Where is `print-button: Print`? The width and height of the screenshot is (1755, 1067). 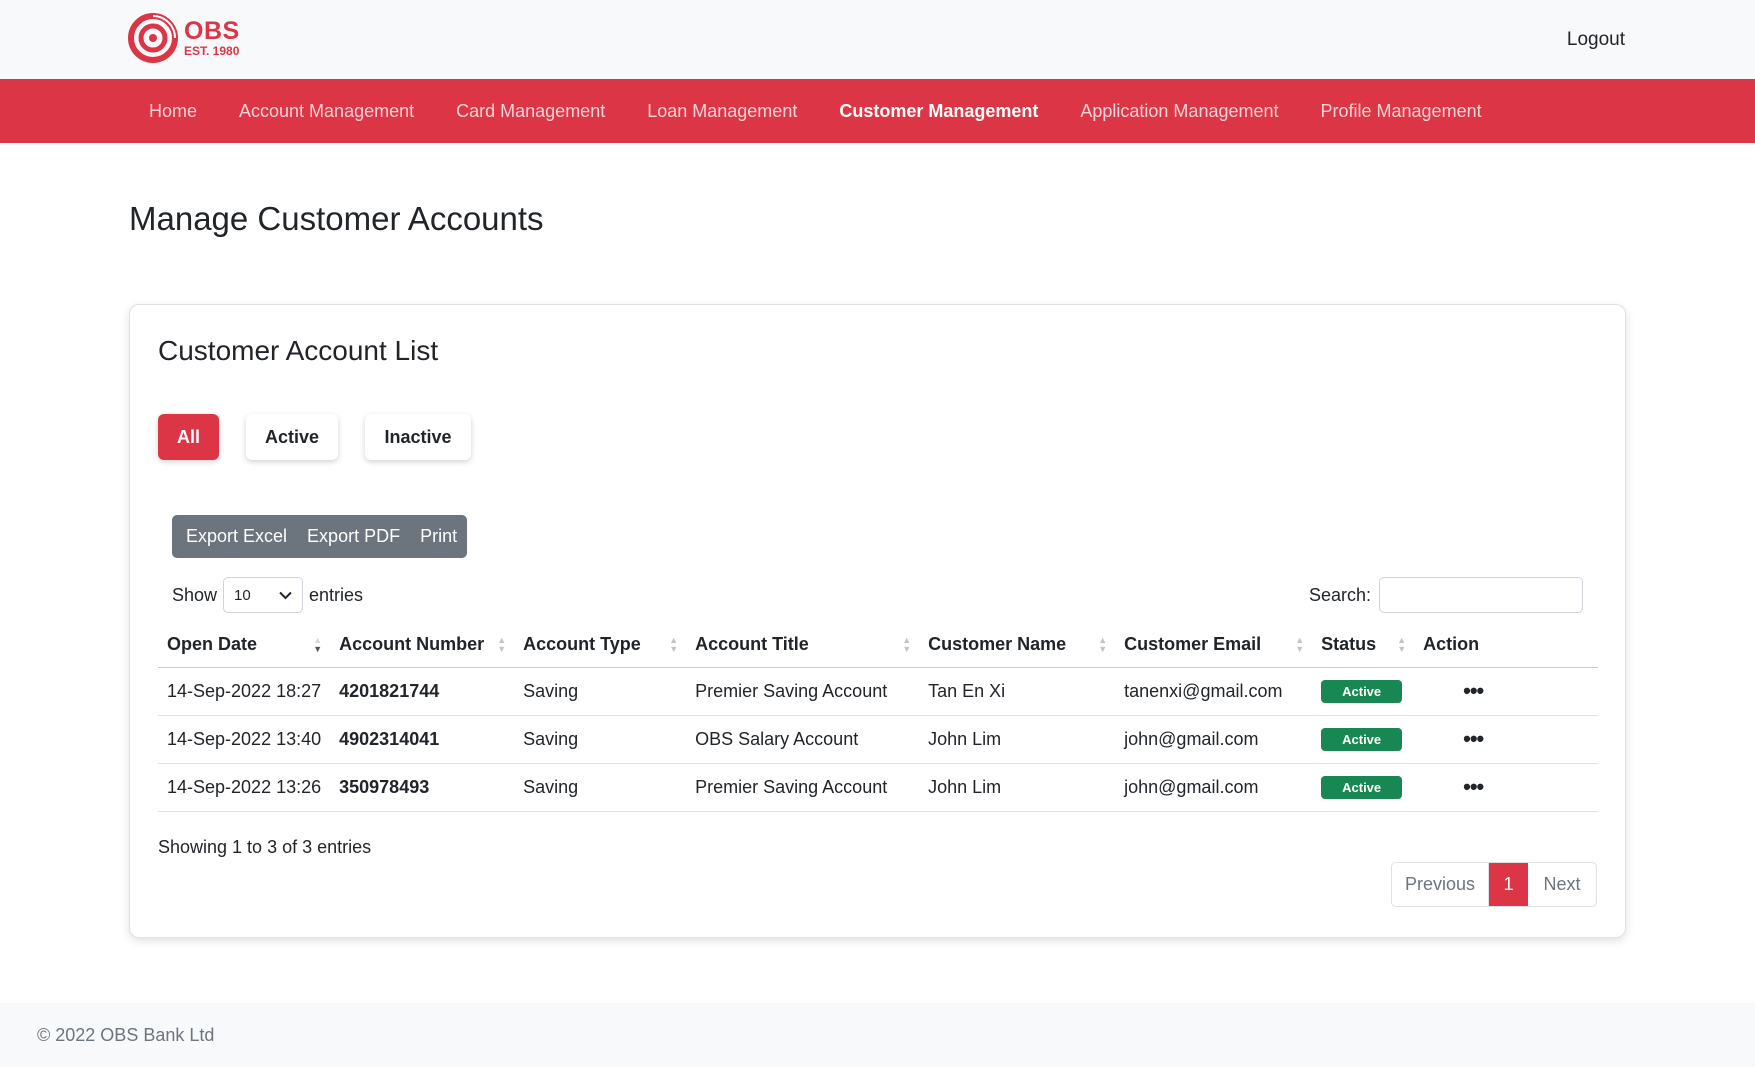
print-button: Print is located at coordinates (438, 536).